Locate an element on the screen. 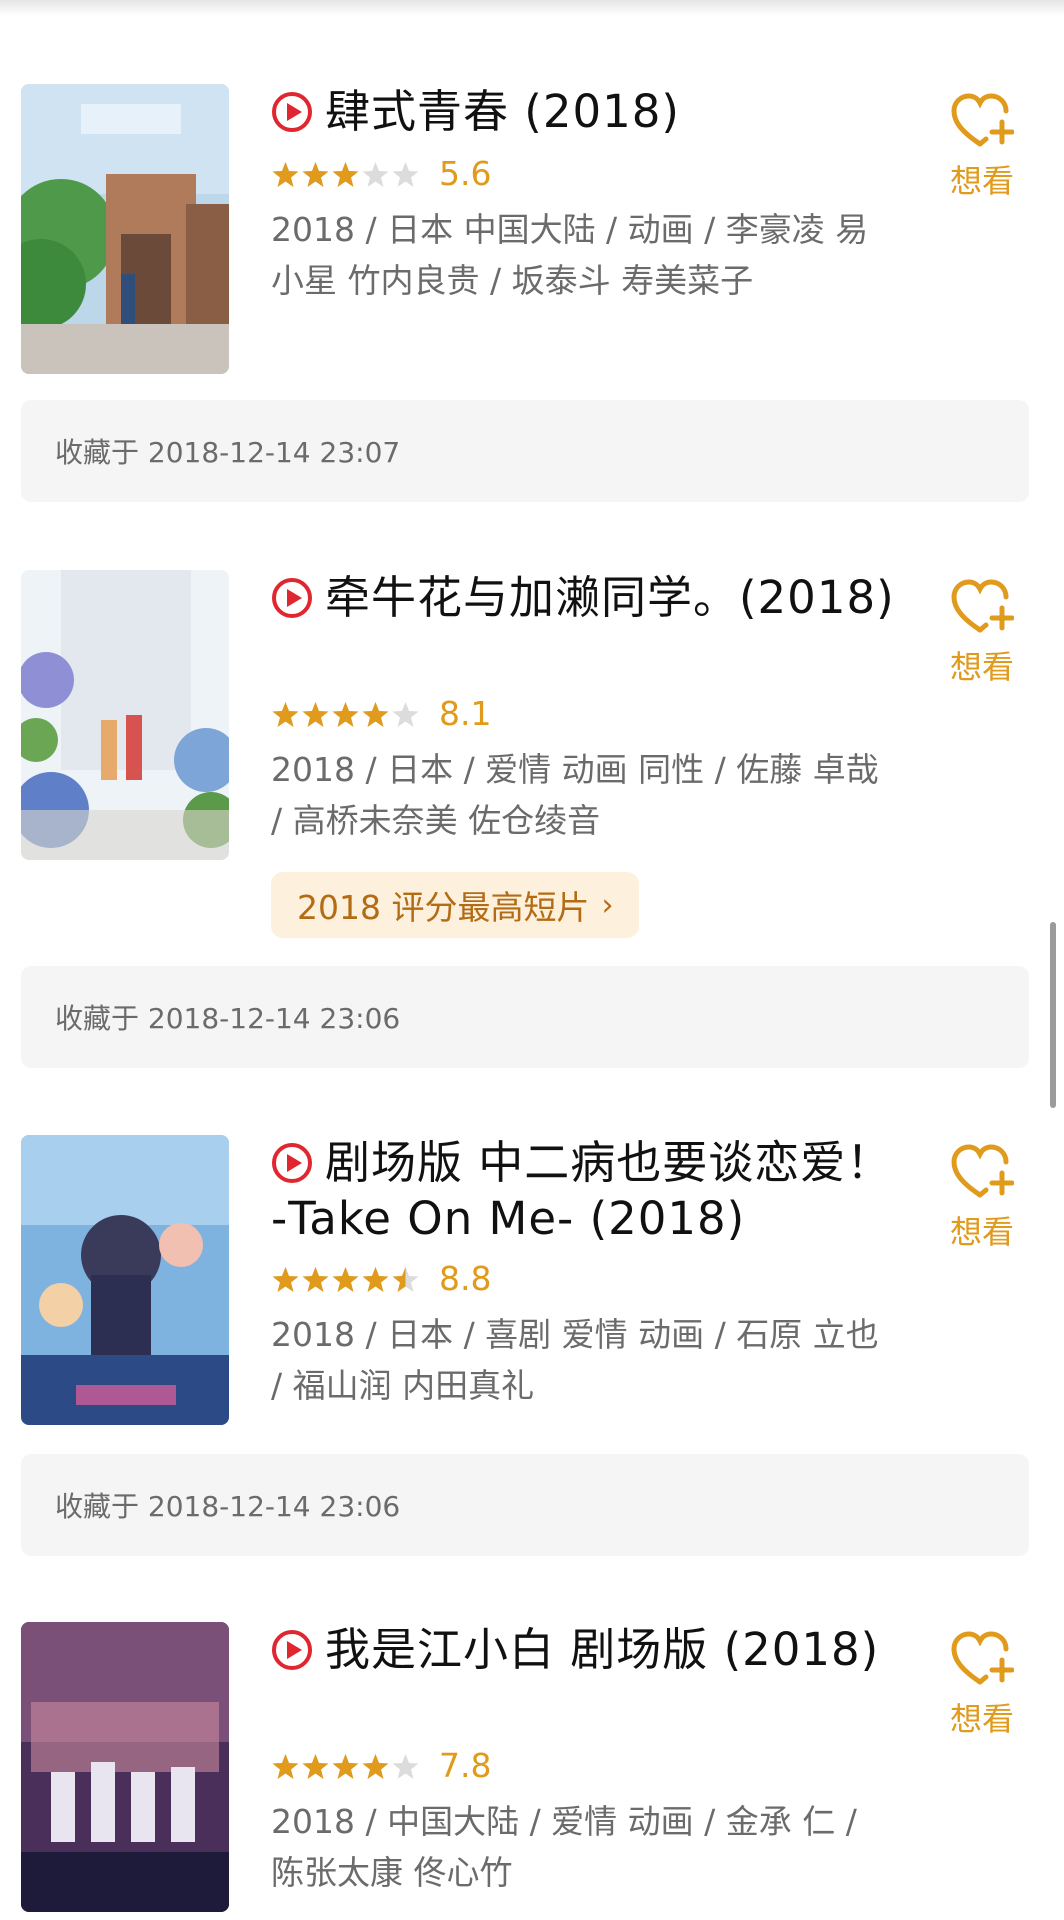 The height and width of the screenshot is (1920, 1064). ranking-tag-label: 2018 评分最高短片 is located at coordinates (443, 907).